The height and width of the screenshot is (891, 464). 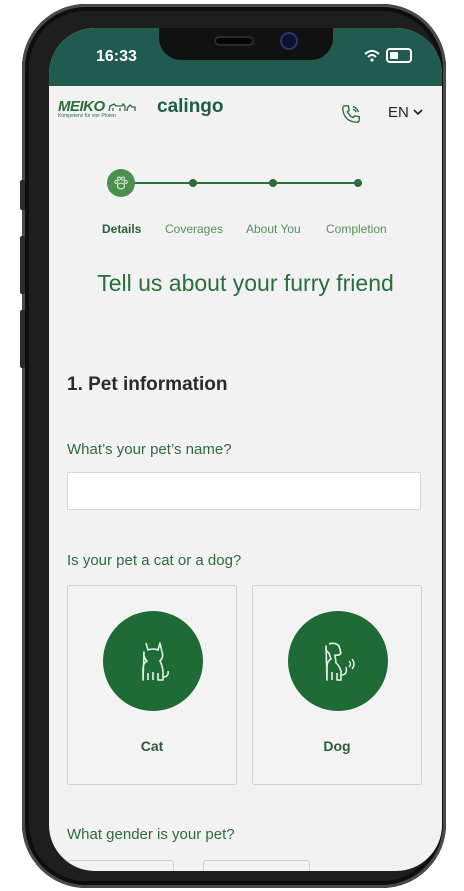 I want to click on dog-icon-circle, so click(x=338, y=661).